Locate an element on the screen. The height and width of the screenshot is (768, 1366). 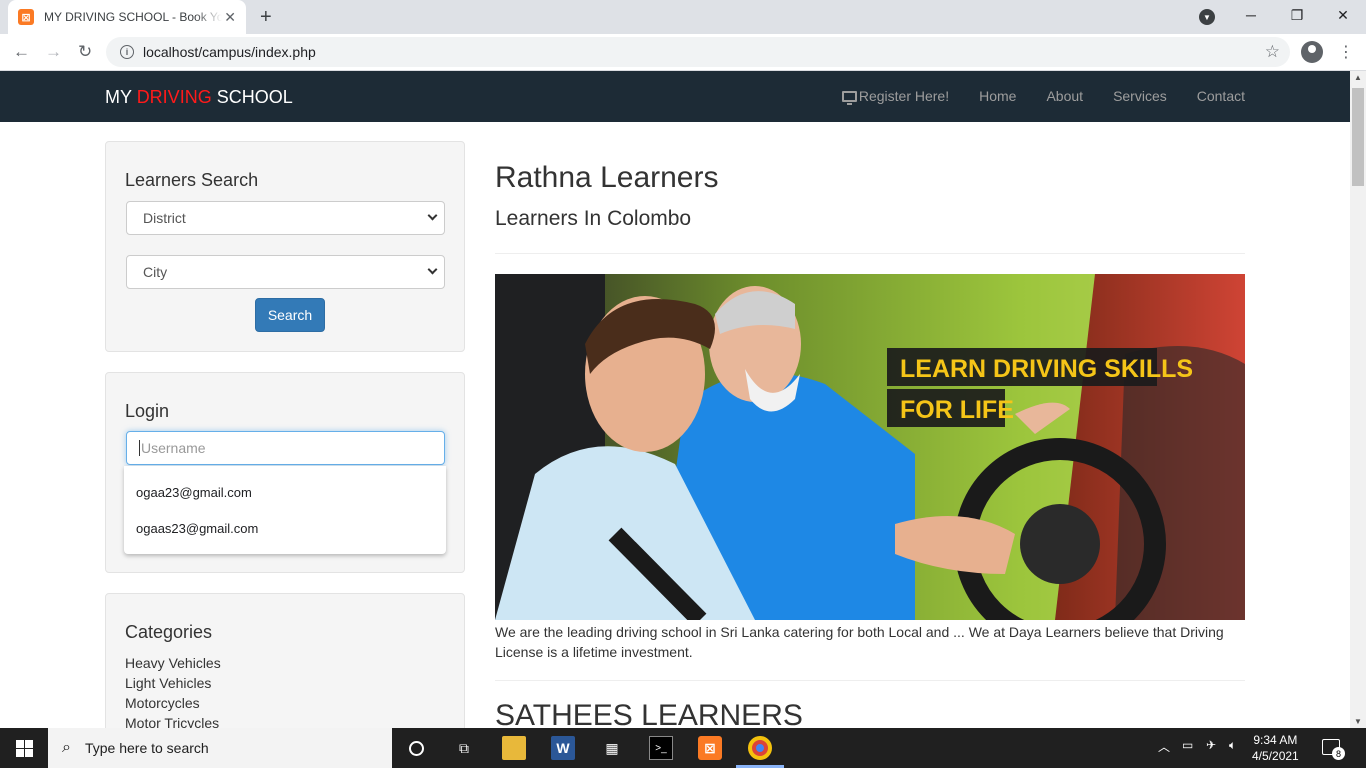
new-tab-button: + is located at coordinates (266, 17).